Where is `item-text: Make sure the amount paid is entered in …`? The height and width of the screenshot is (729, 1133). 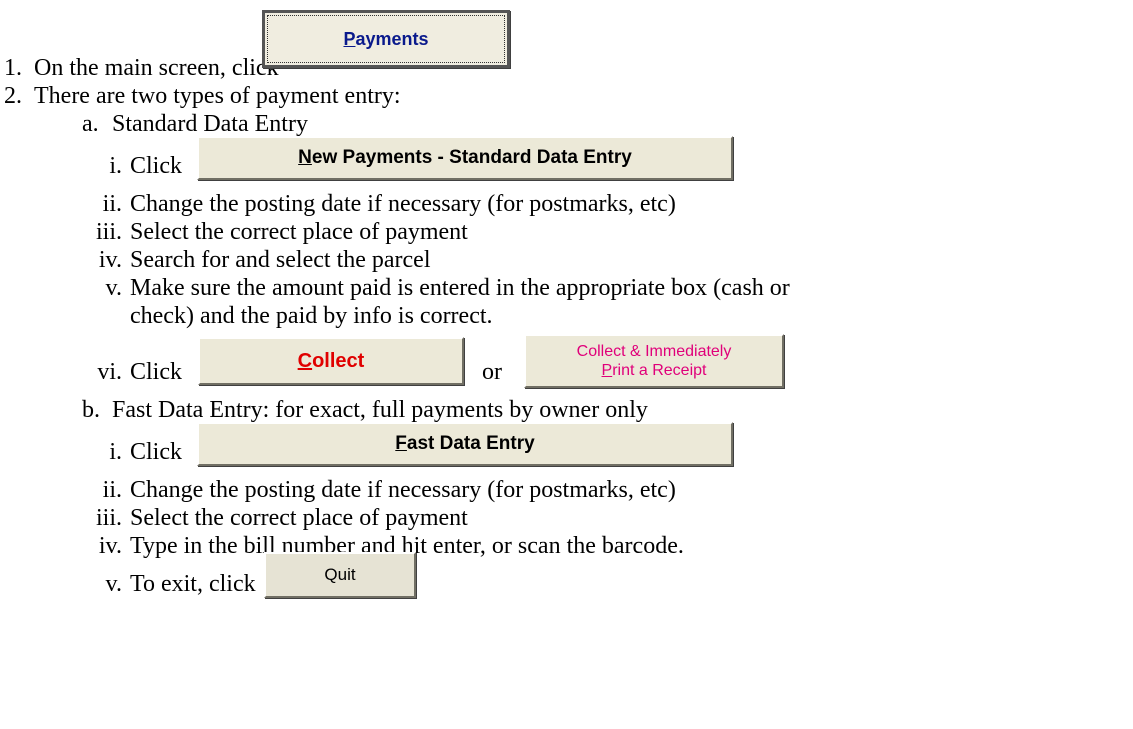
item-text: Make sure the amount paid is entered in … is located at coordinates (460, 288).